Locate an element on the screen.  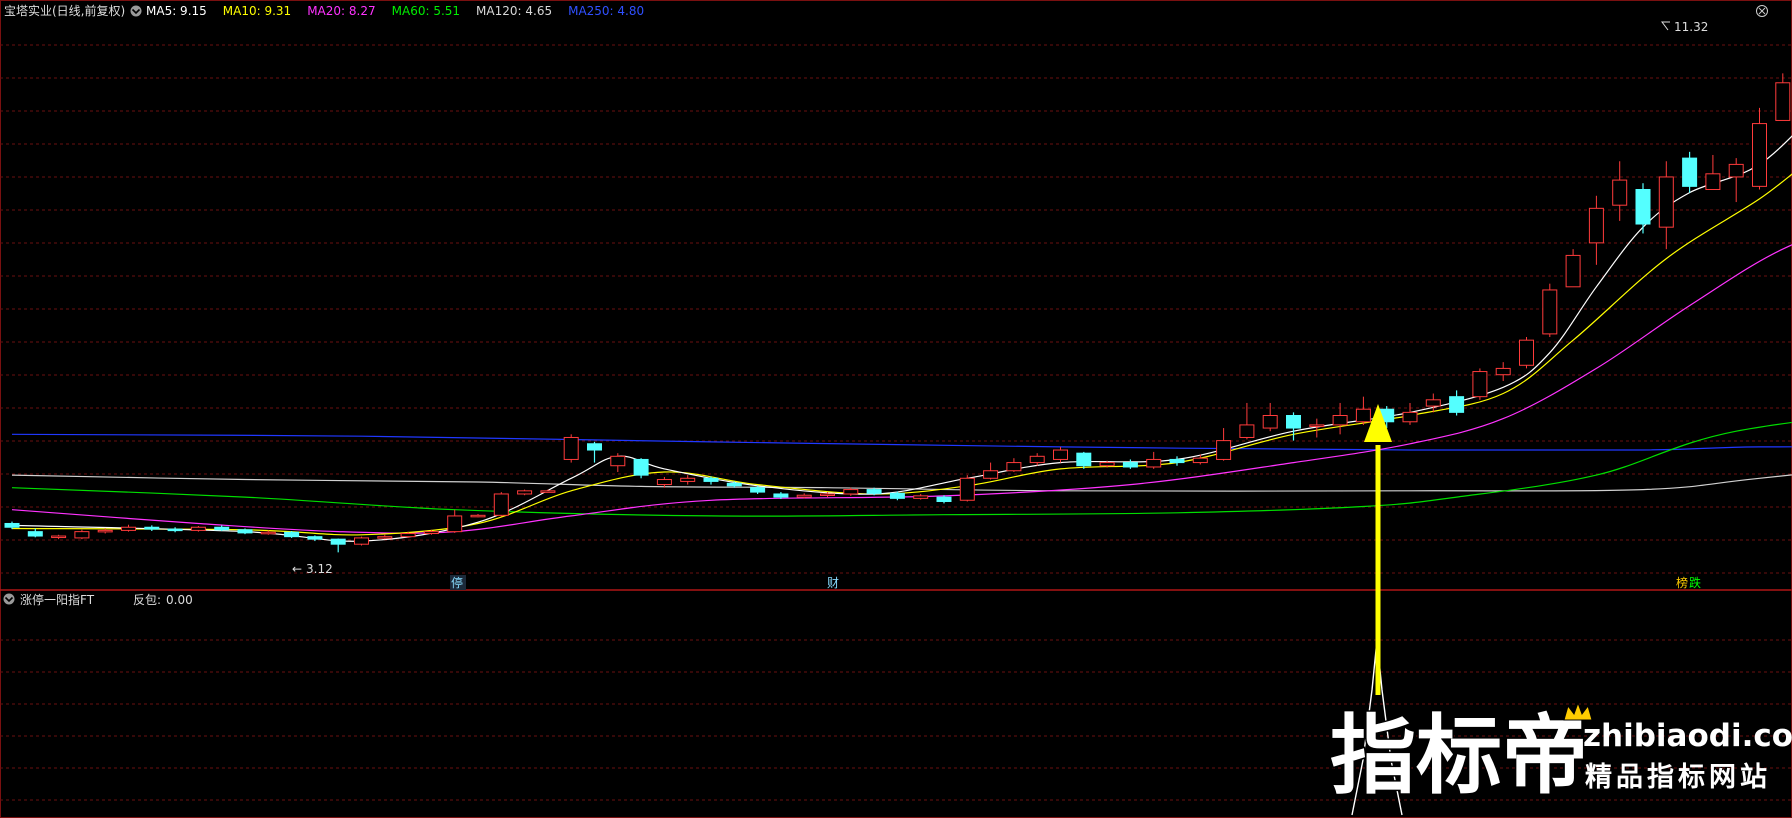
marker-list: 榜 is located at coordinates (1682, 582).